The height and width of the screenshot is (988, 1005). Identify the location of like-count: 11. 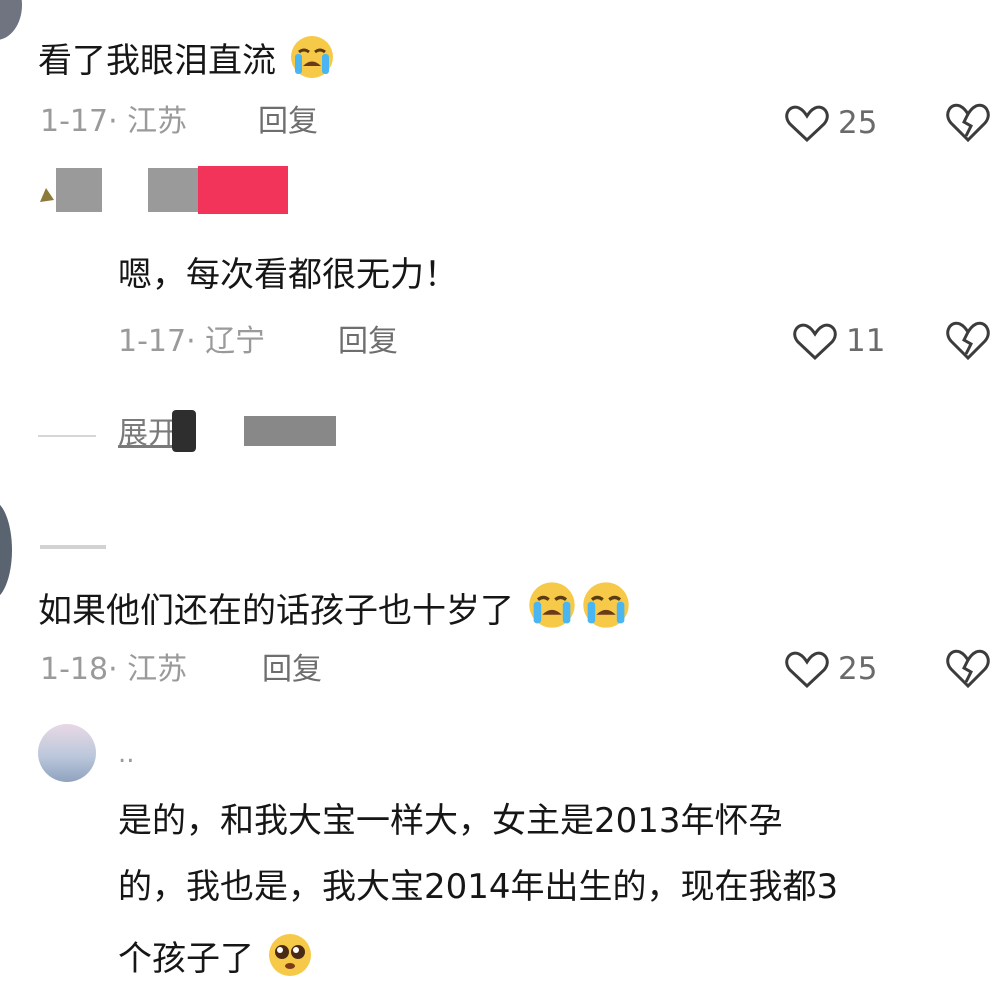
(866, 341).